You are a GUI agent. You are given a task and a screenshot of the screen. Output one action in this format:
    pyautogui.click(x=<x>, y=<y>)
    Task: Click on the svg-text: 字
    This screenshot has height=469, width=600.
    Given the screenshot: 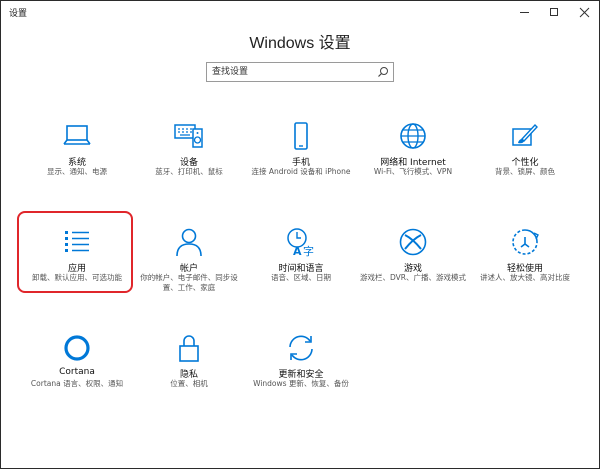 What is the action you would take?
    pyautogui.click(x=308, y=251)
    